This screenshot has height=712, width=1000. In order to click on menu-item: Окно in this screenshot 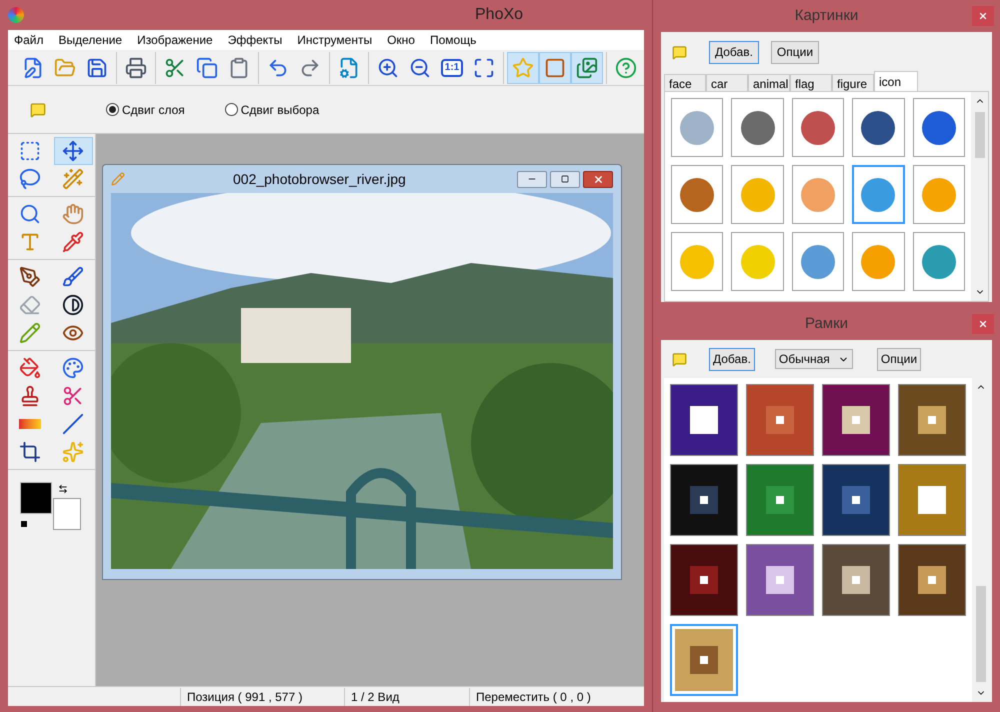, I will do `click(401, 40)`.